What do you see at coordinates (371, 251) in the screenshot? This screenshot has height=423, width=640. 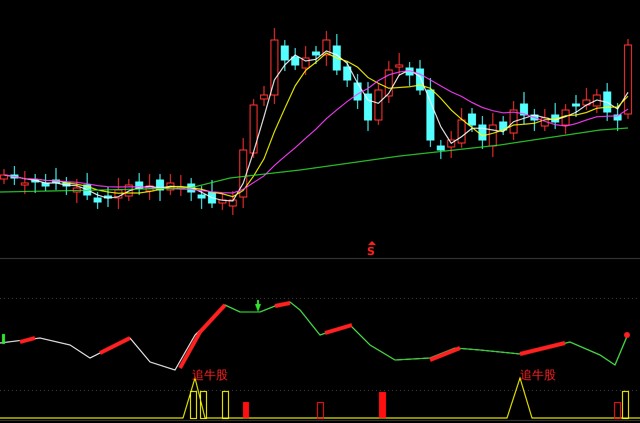 I see `sell-signal-label: S` at bounding box center [371, 251].